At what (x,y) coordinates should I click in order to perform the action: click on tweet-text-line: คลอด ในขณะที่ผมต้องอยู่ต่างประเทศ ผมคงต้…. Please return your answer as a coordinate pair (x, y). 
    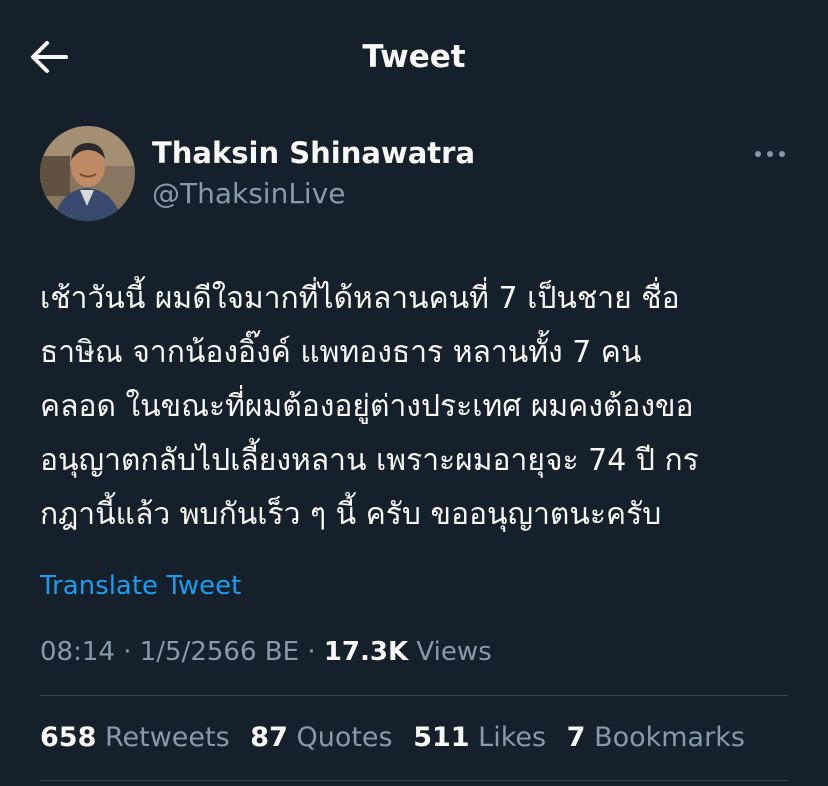
    Looking at the image, I should click on (367, 406).